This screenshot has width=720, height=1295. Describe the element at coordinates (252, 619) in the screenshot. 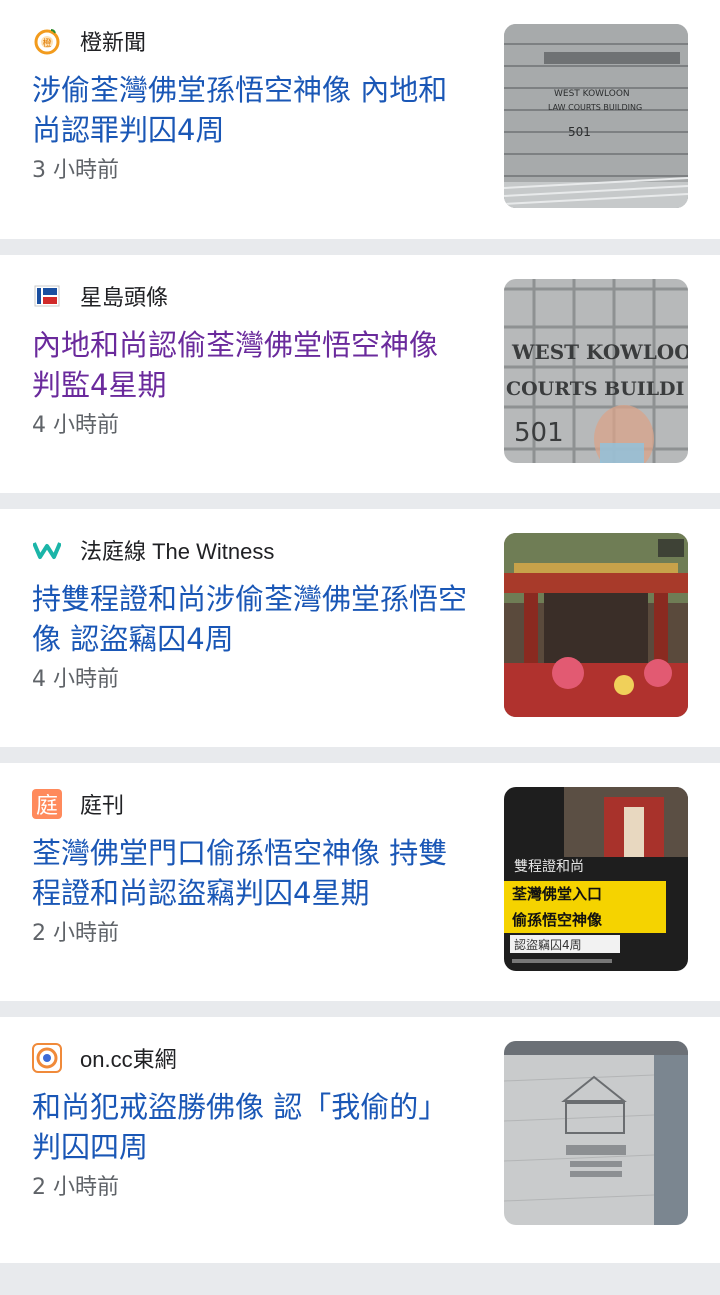

I see `article-headline: 持雙程證和尚涉偷荃灣佛堂孫悟空像 認盜竊囚4周` at that location.